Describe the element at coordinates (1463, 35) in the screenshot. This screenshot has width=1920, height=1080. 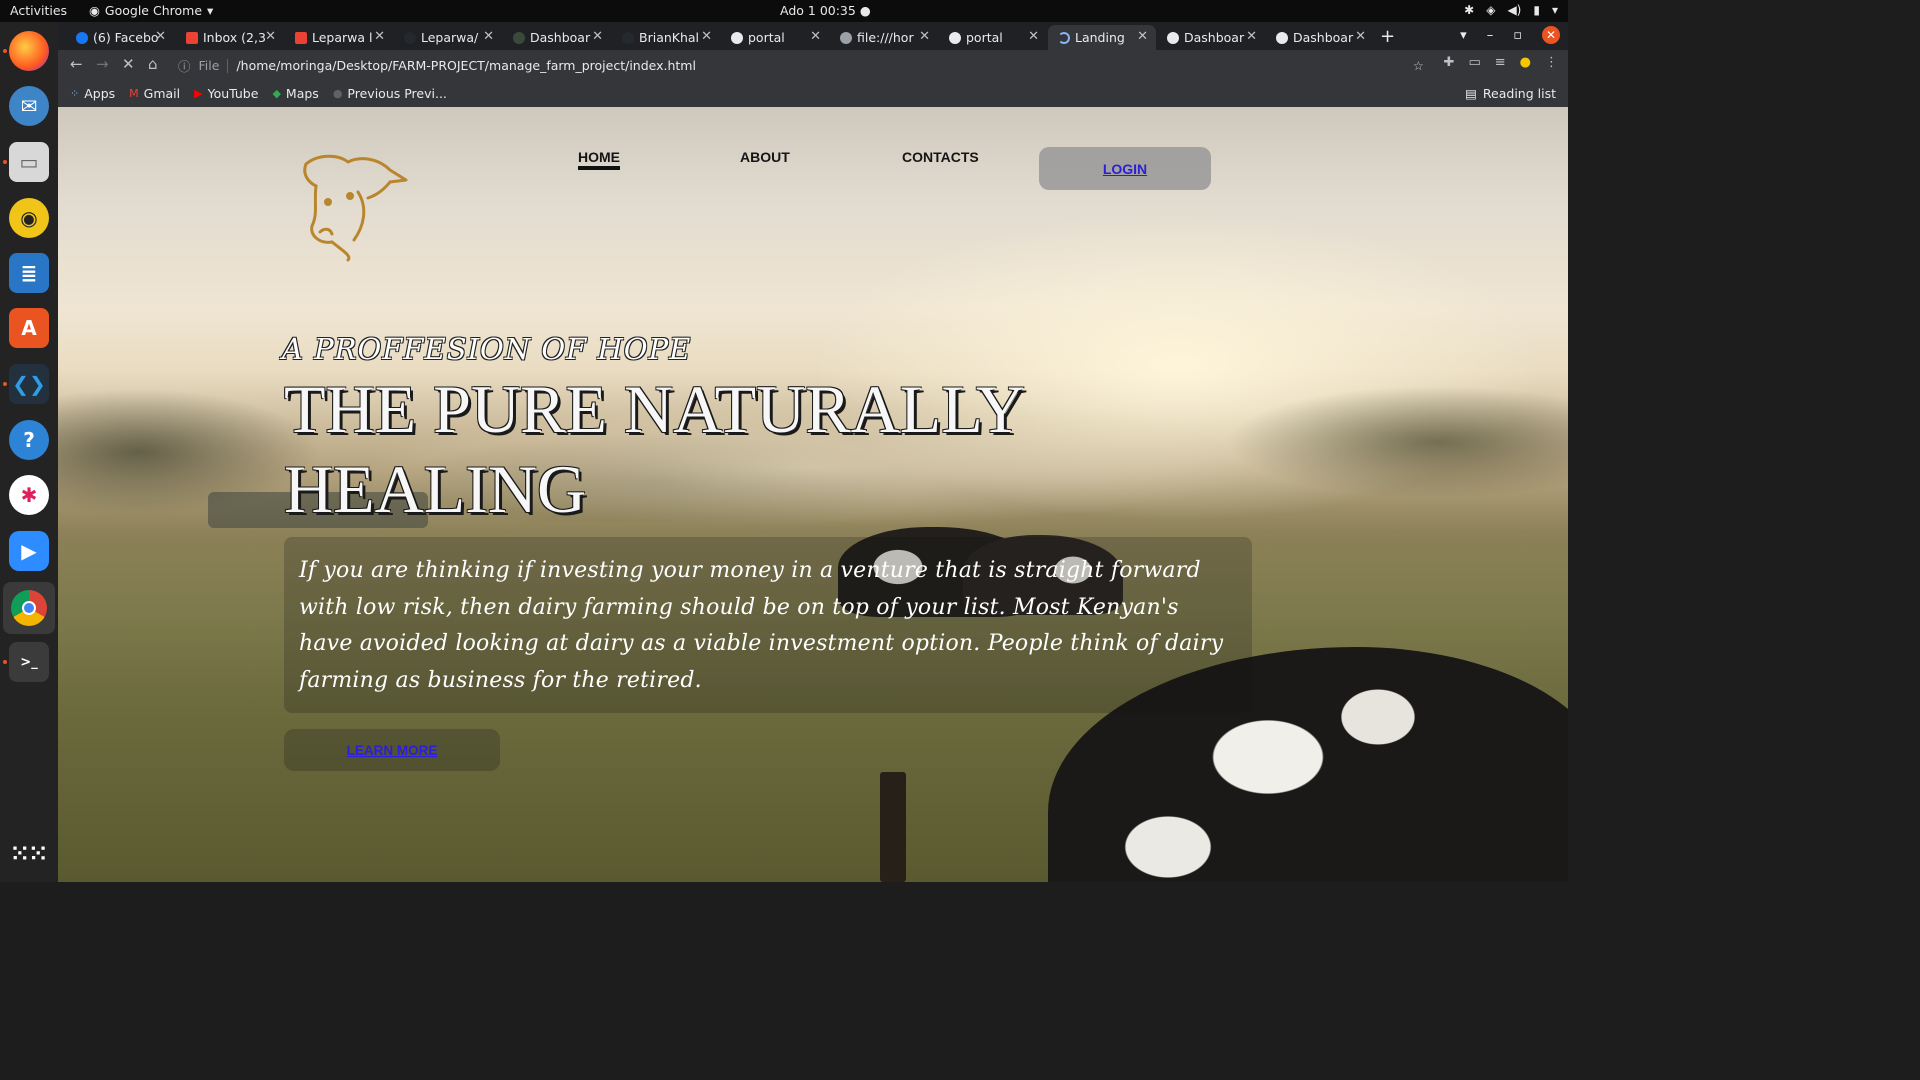
I see `tab-search-icon: ▾` at that location.